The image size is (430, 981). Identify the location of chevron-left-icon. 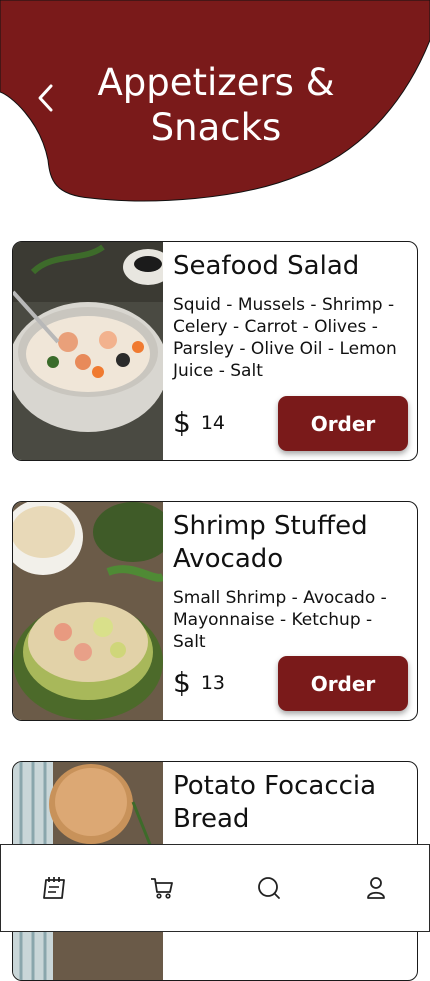
(45, 98).